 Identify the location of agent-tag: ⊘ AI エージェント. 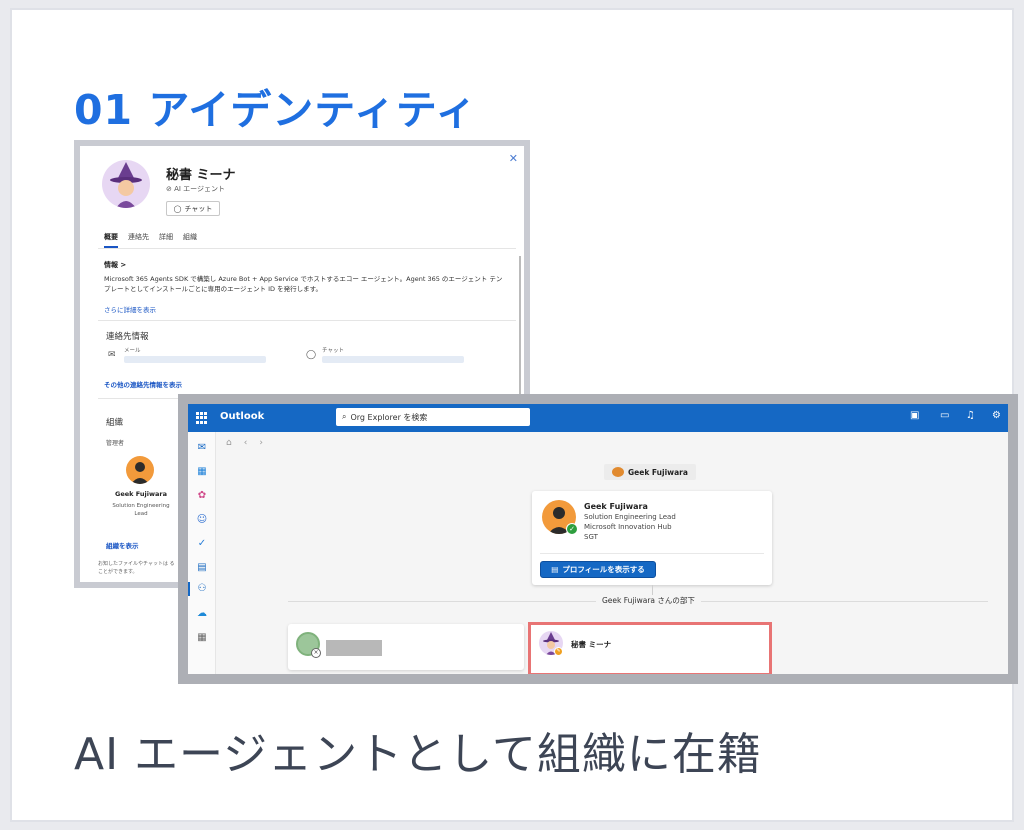
(196, 189).